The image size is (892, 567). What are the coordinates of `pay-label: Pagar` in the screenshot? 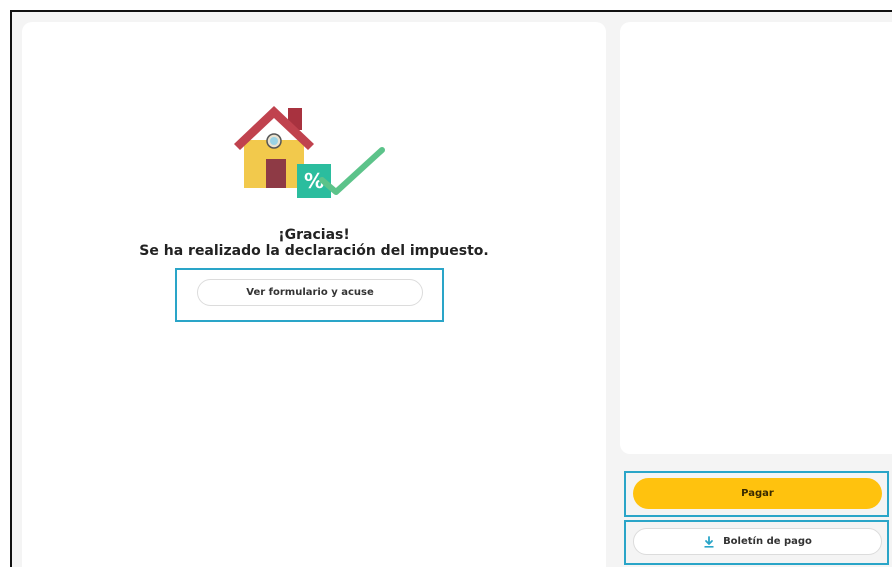 It's located at (757, 493).